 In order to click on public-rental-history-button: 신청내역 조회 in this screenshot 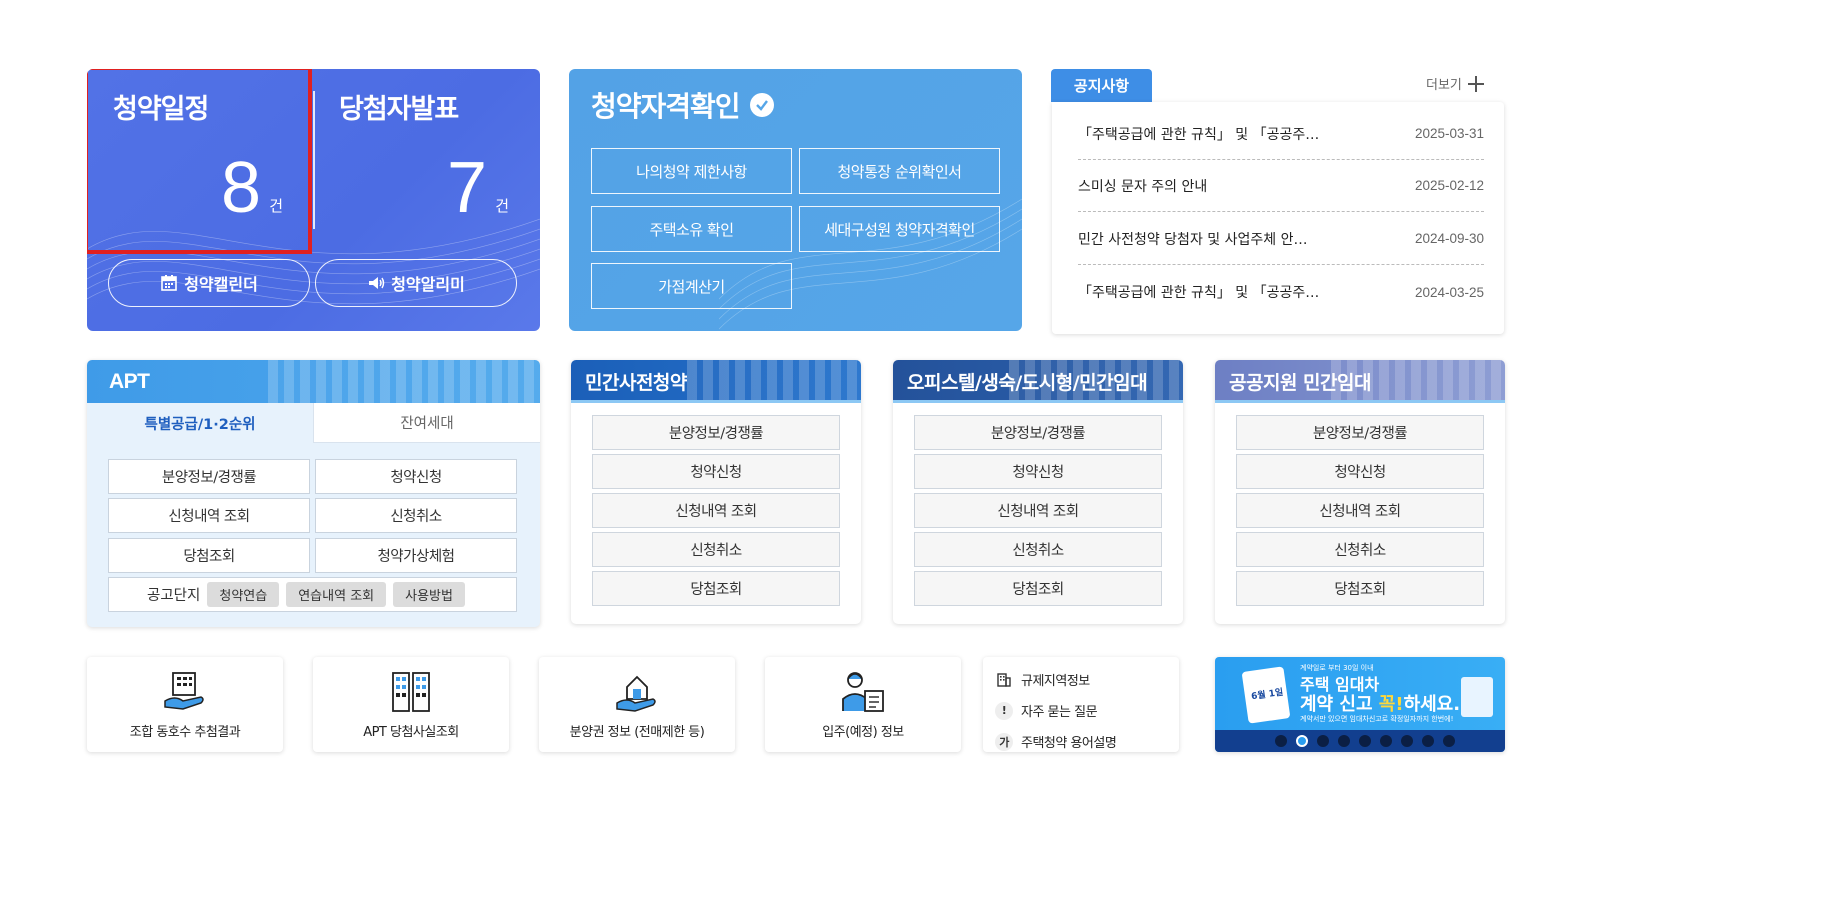, I will do `click(1360, 510)`.